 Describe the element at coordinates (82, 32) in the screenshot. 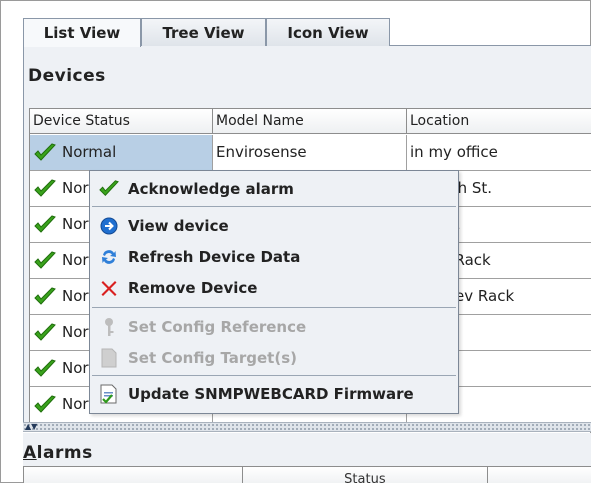

I see `tab-list-view: List View` at that location.